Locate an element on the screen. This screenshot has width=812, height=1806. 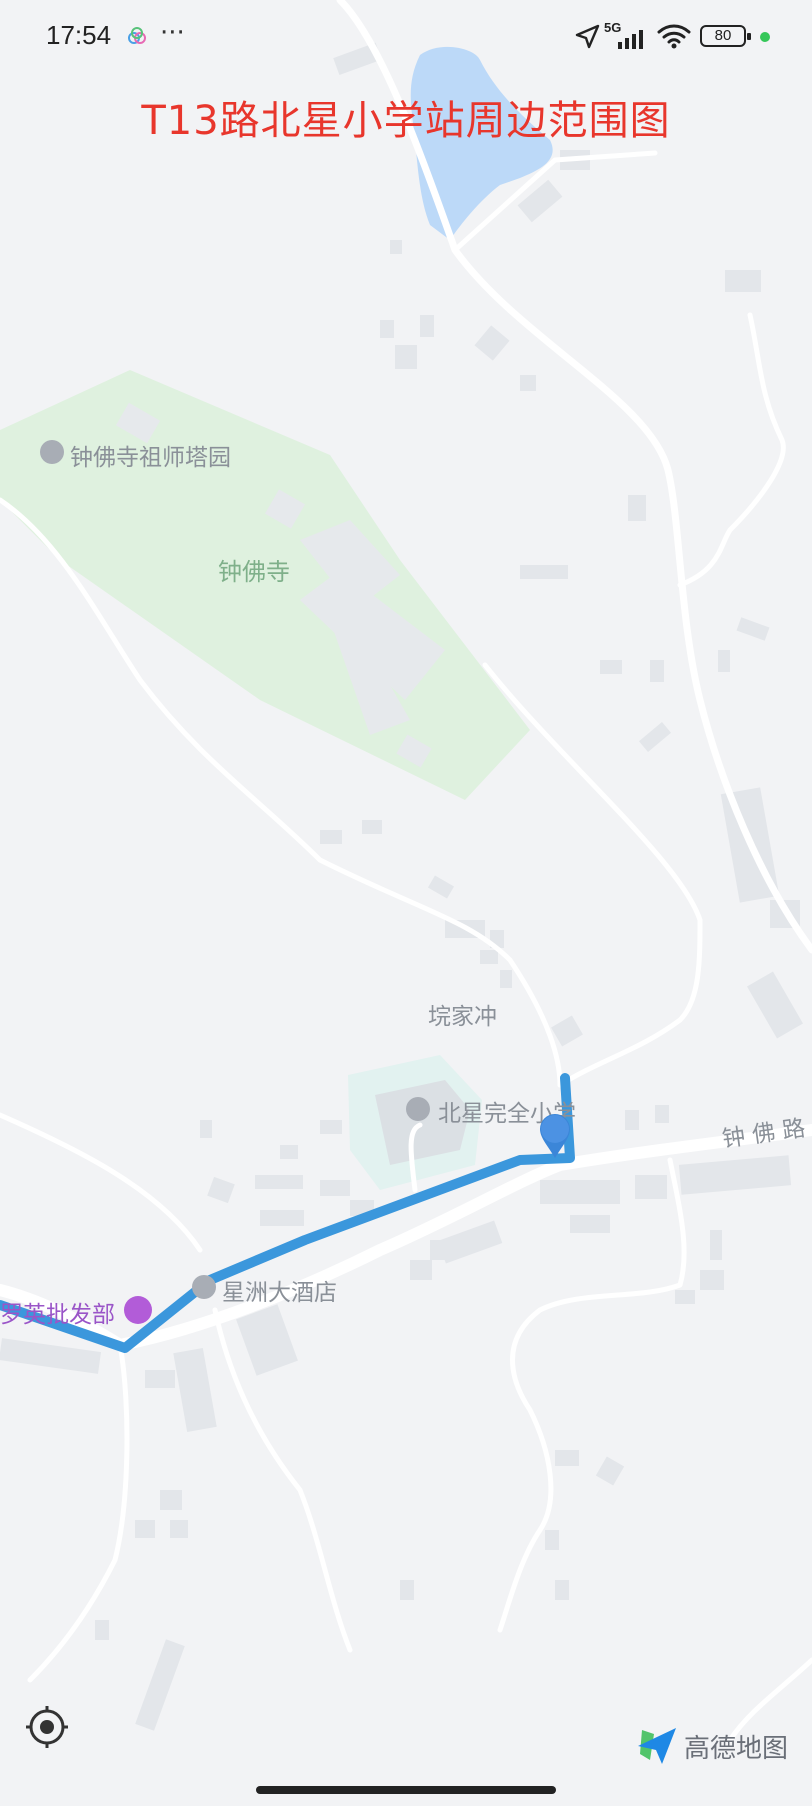
amap-logo-text: 高德地图 is located at coordinates (736, 1749).